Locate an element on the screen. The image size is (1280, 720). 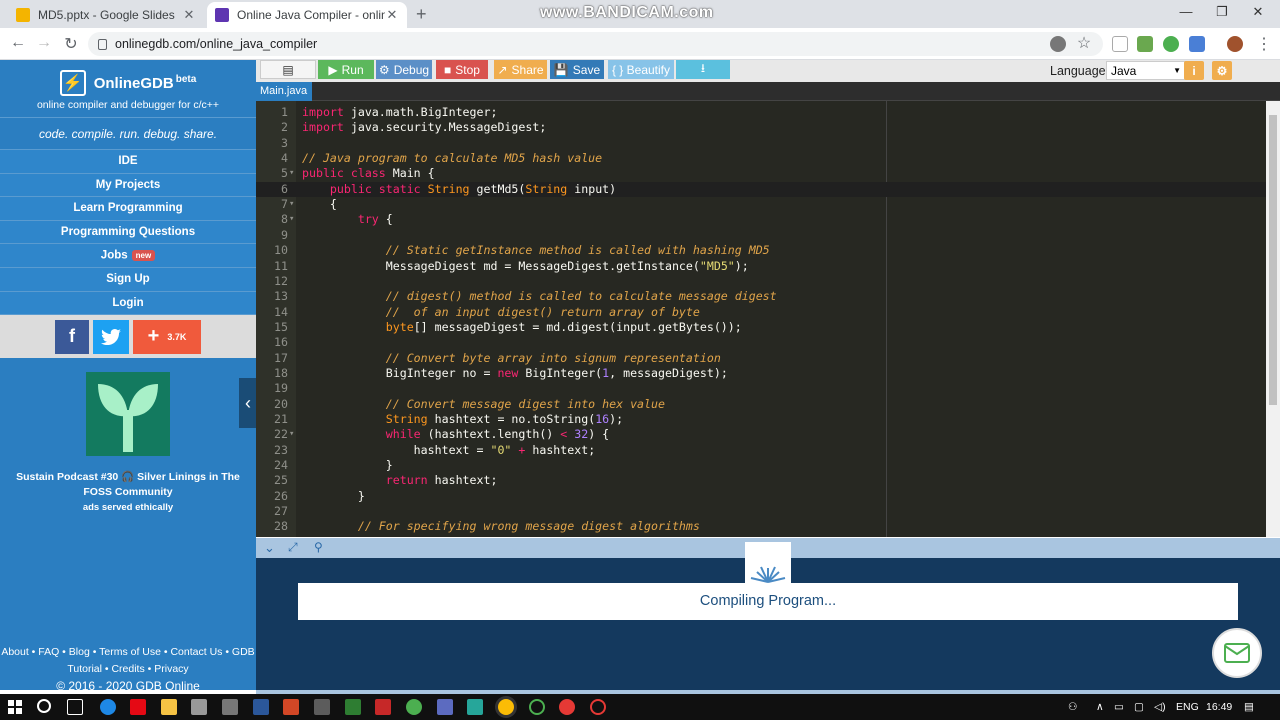
code-line: 19 is located at coordinates (761, 388).